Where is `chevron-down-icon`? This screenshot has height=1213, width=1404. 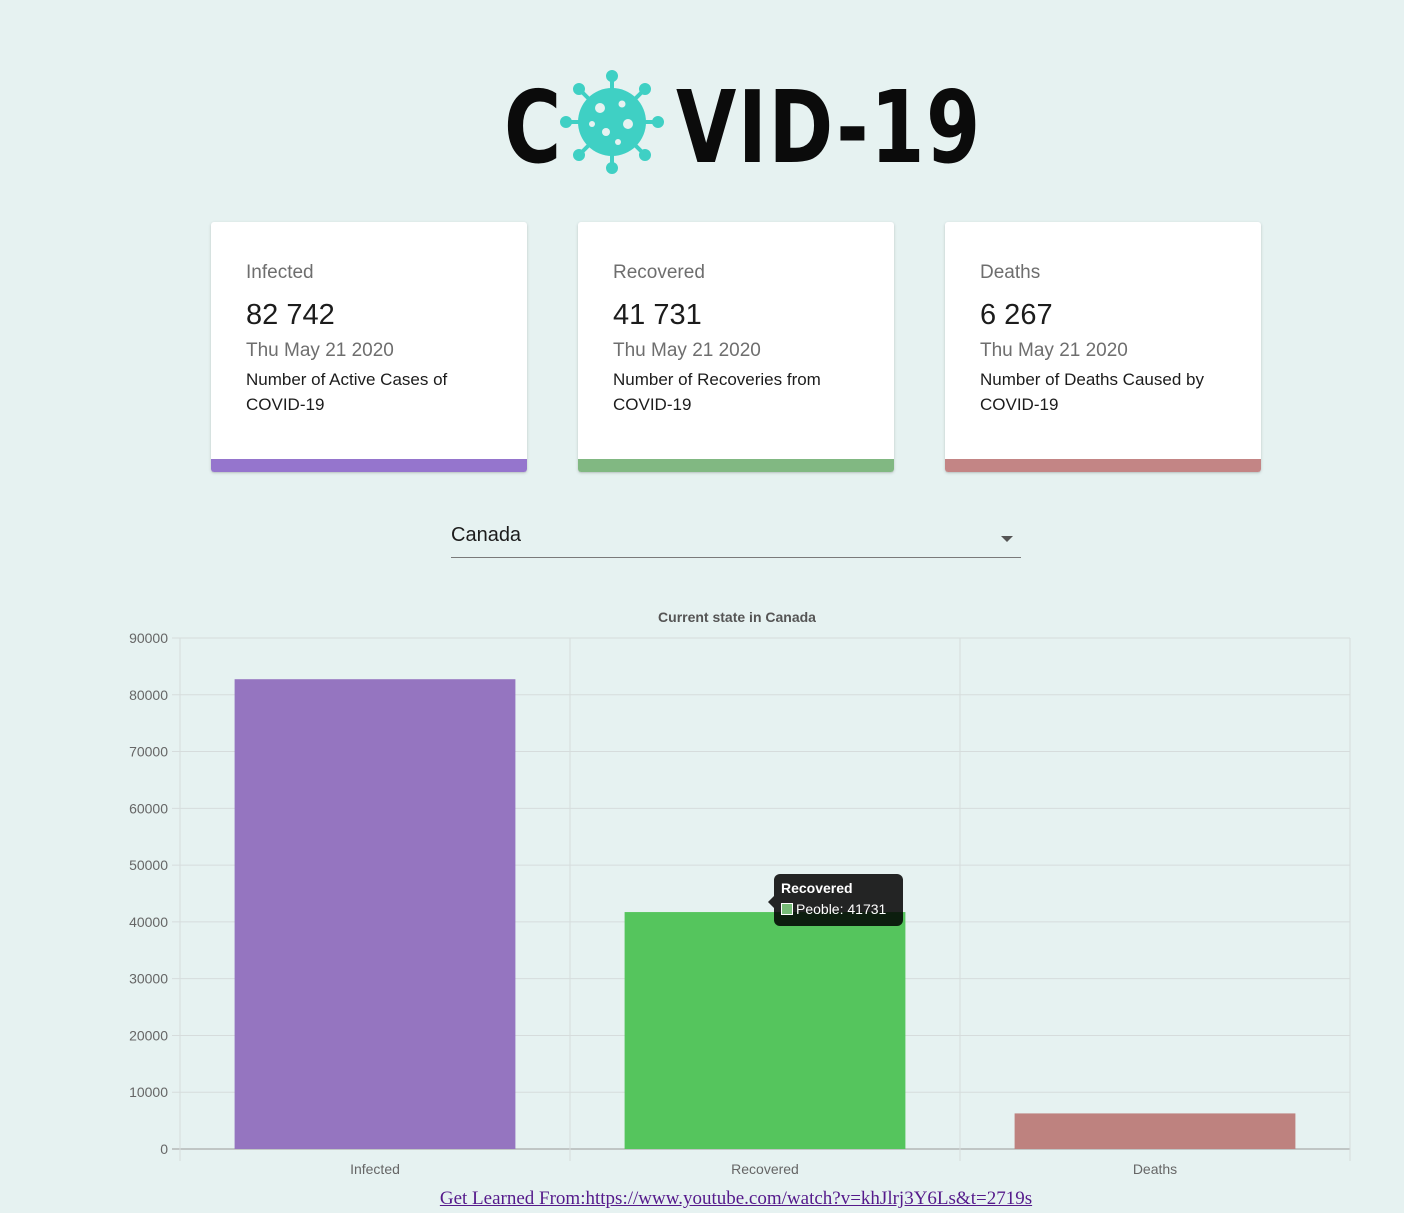
chevron-down-icon is located at coordinates (1007, 539).